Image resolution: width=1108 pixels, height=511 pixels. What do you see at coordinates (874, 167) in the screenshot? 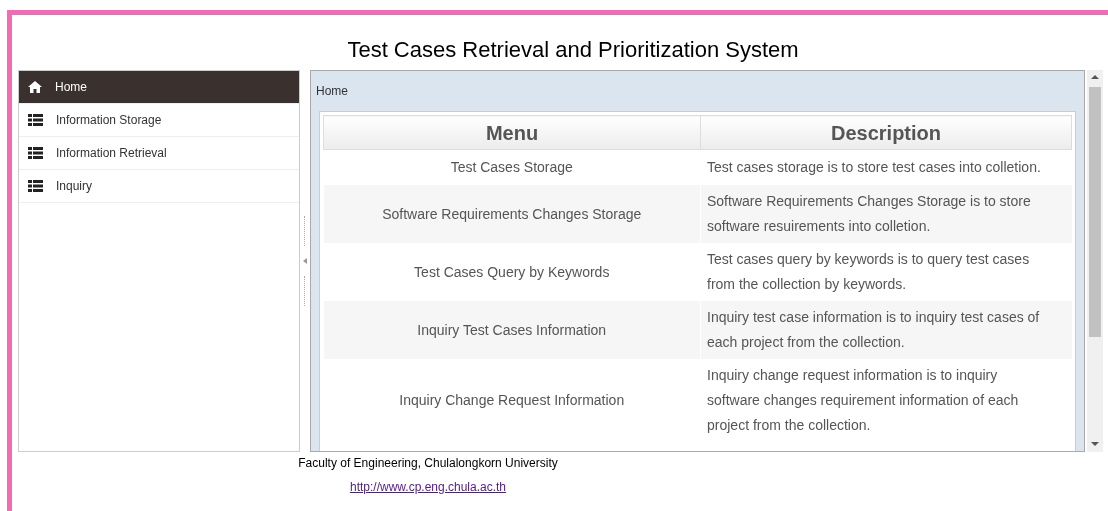
I see `table-cell: Test cases storage is to store test cases into colletion.` at bounding box center [874, 167].